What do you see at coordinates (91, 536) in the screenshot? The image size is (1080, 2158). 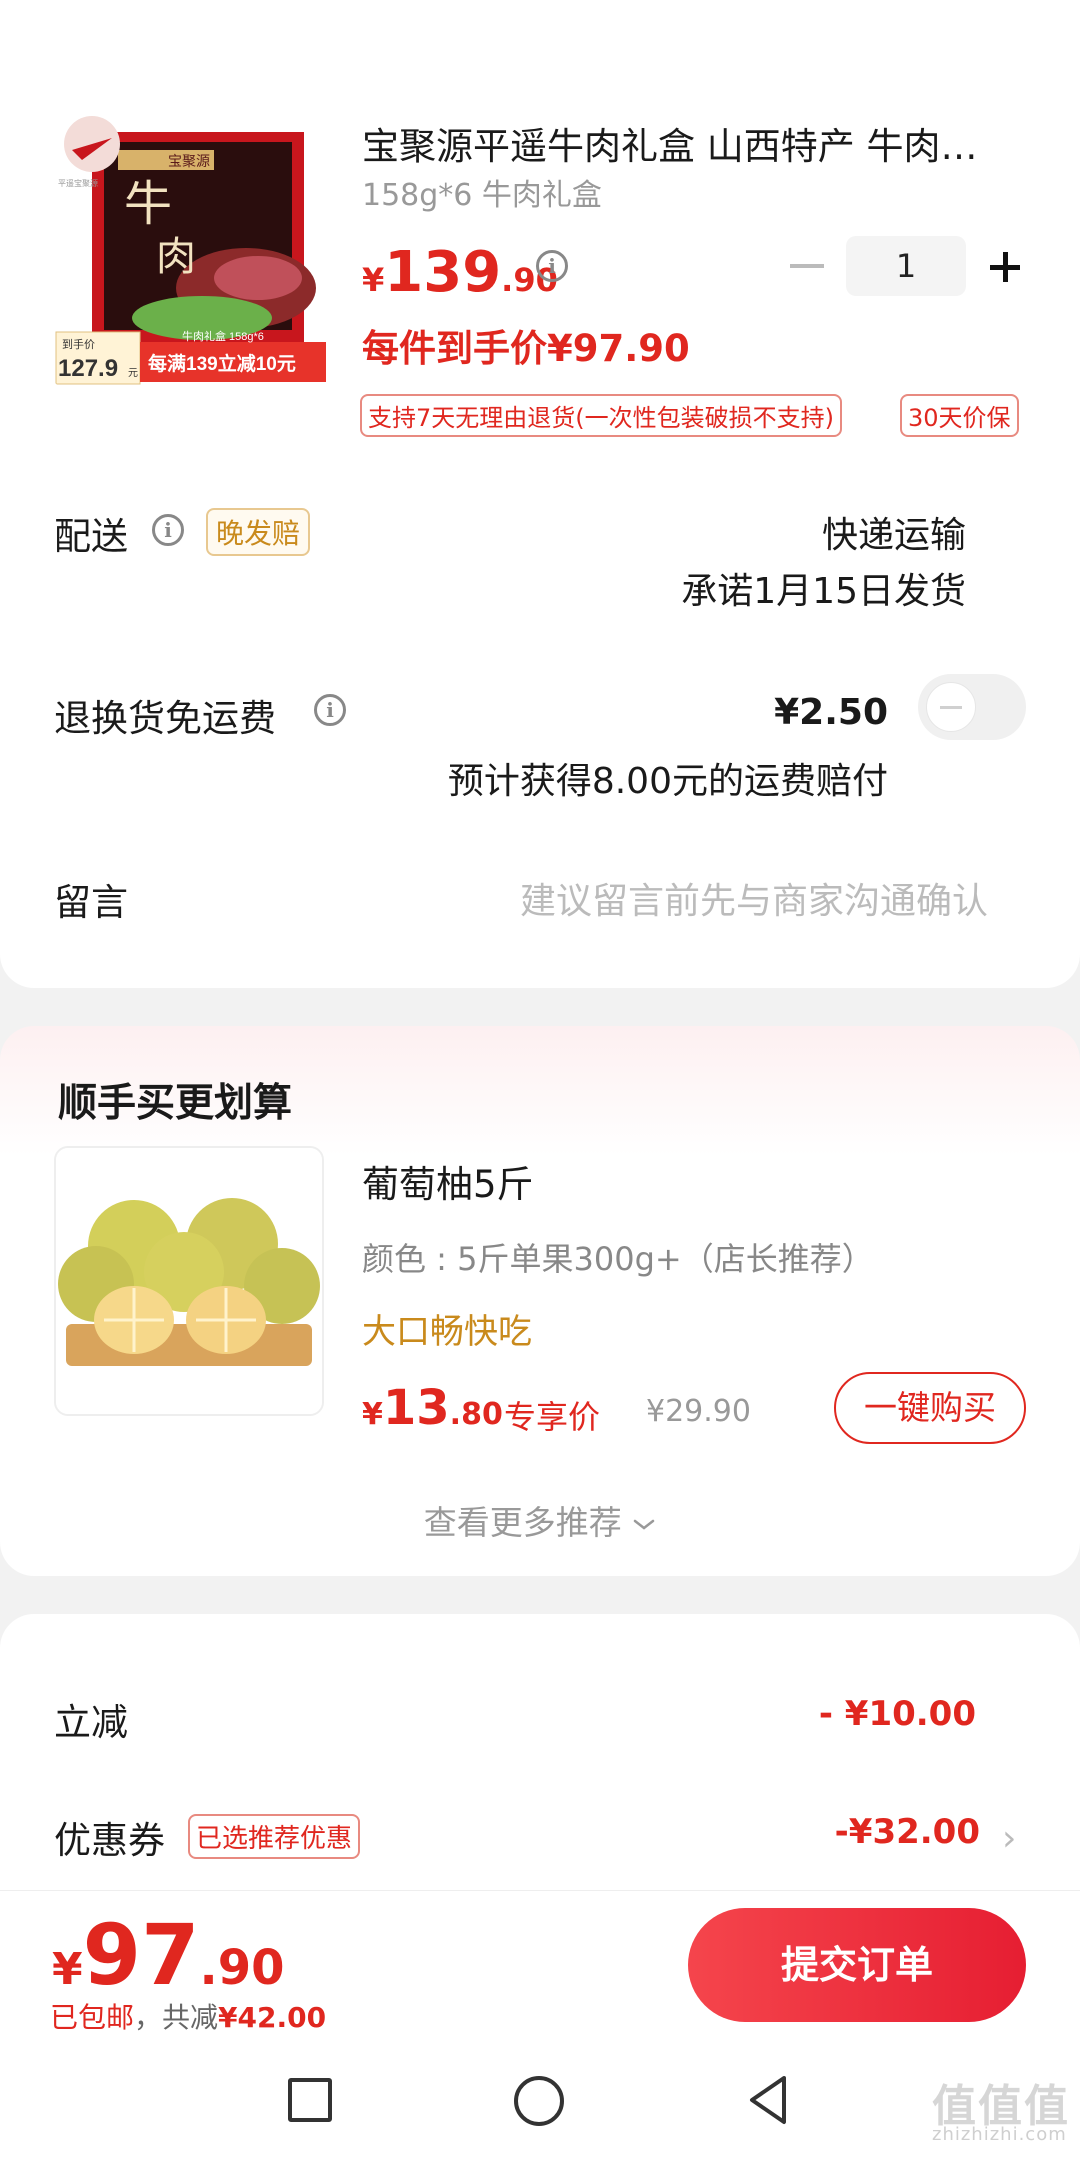 I see `delivery-label: 配送` at bounding box center [91, 536].